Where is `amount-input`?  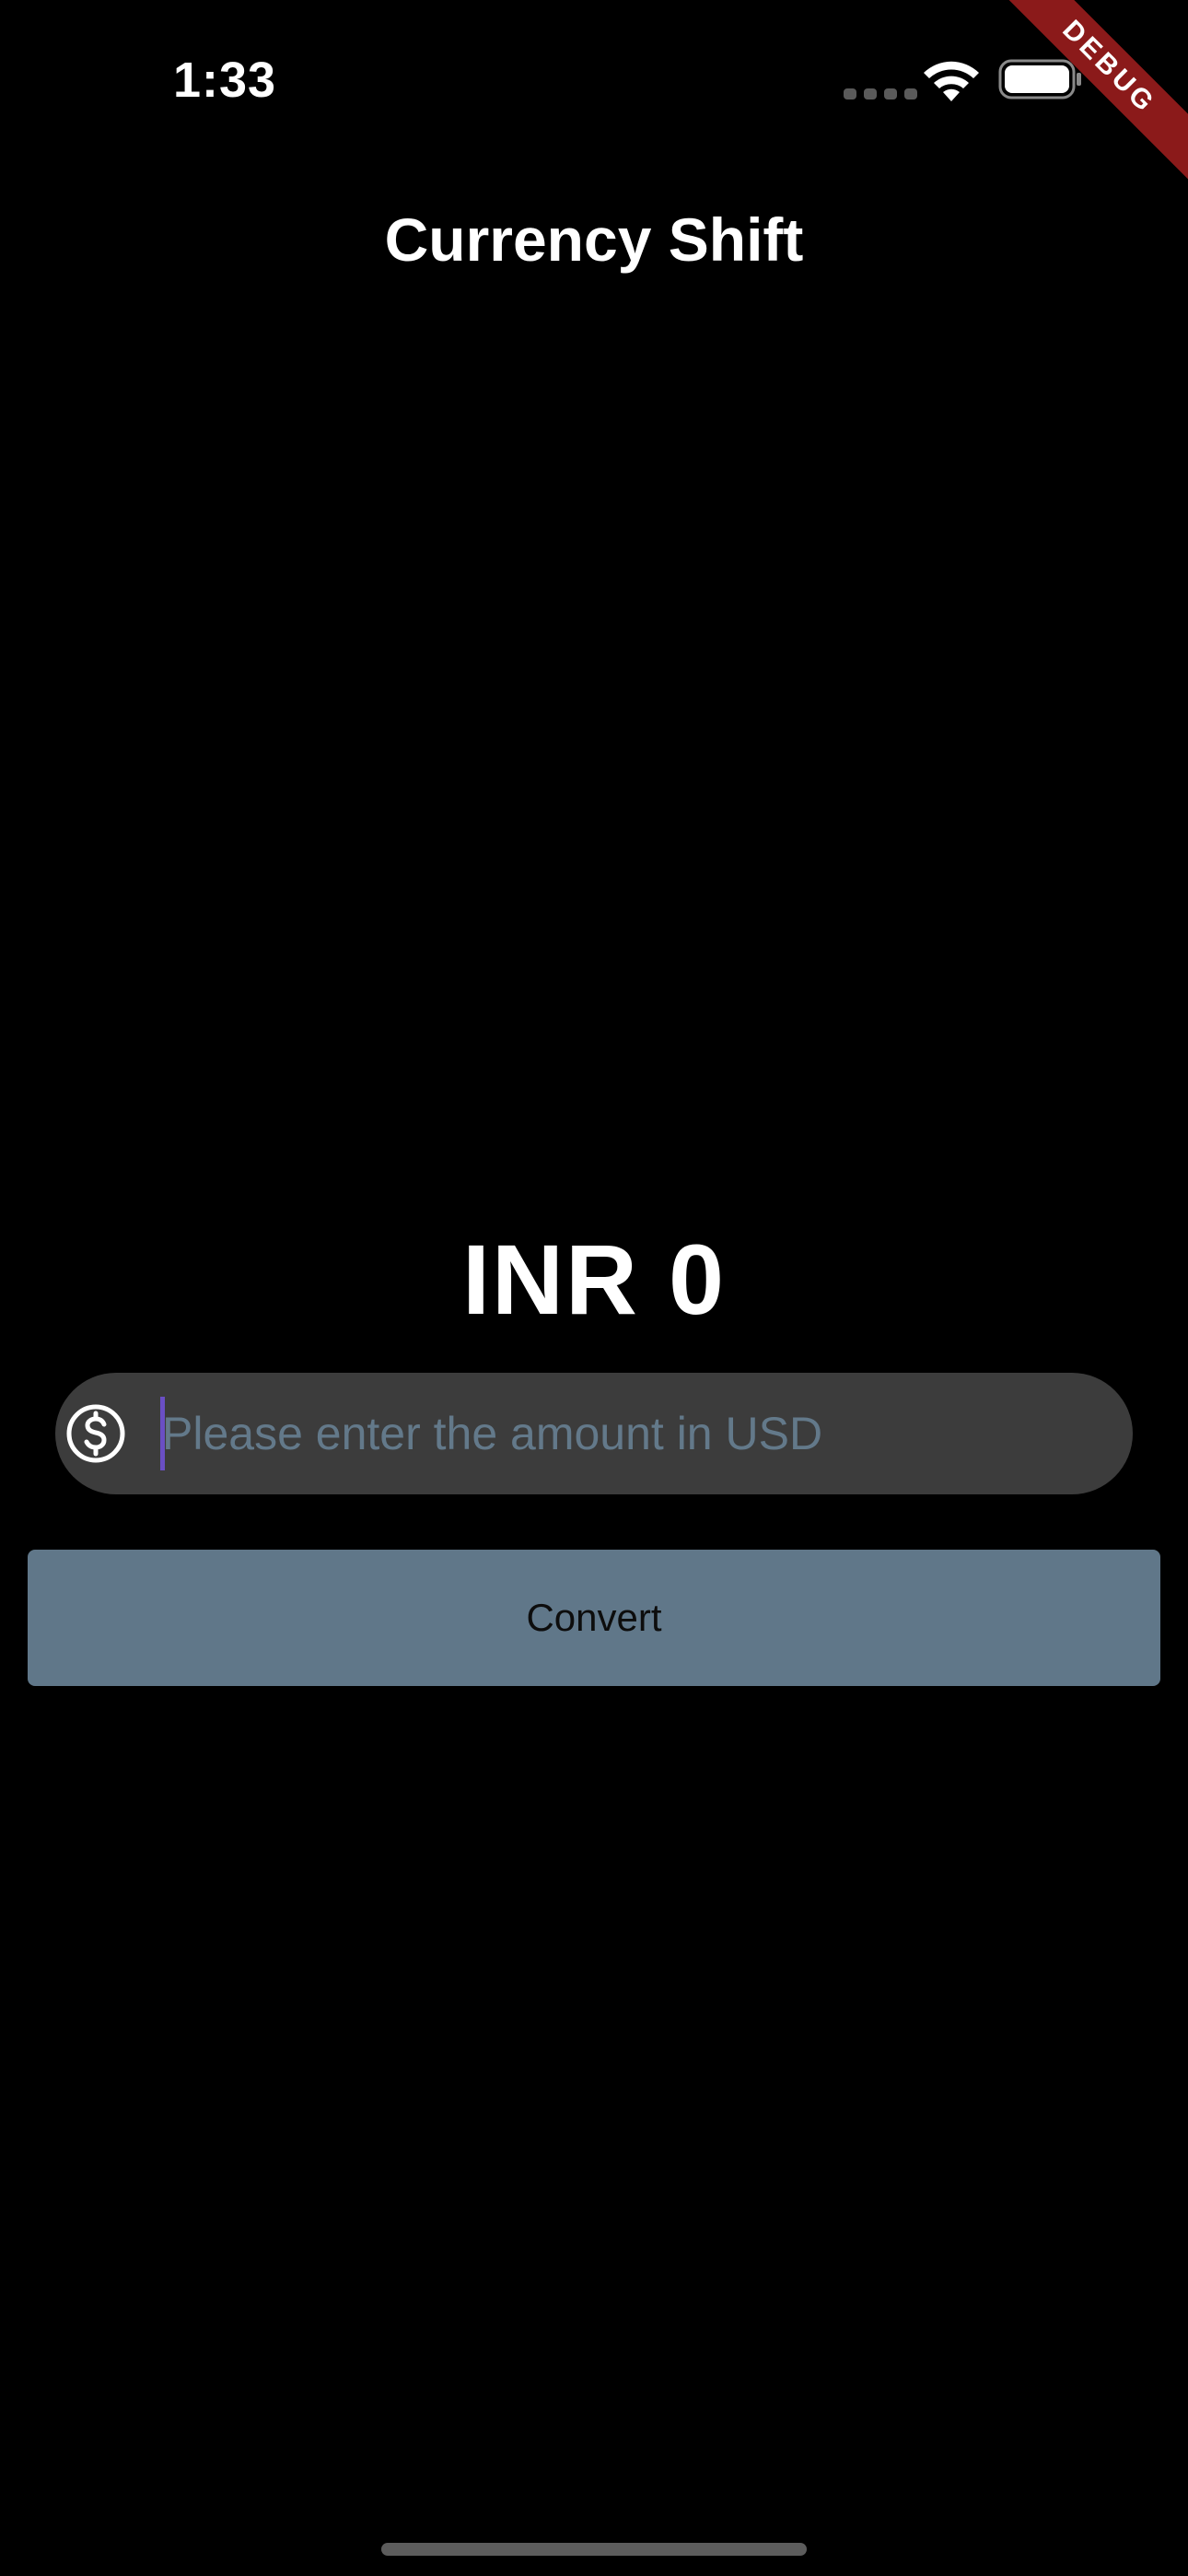
amount-input is located at coordinates (631, 1433).